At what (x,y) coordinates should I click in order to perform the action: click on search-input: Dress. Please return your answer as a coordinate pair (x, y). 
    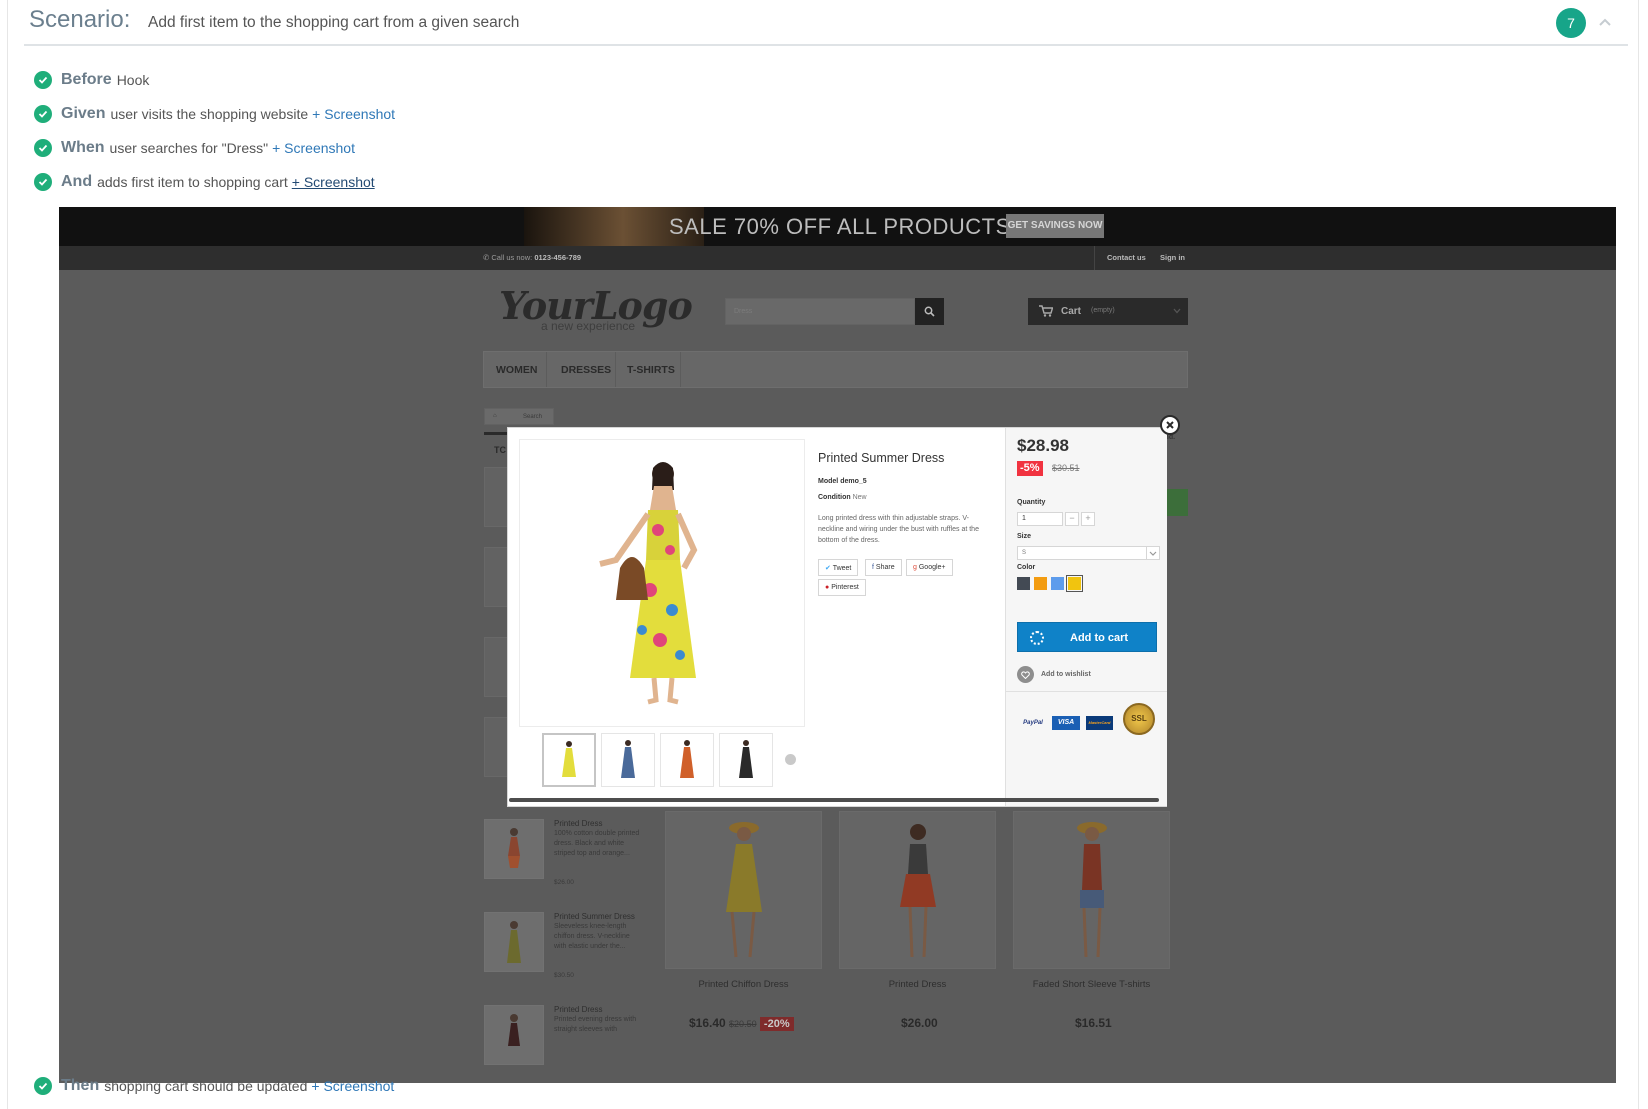
    Looking at the image, I should click on (820, 311).